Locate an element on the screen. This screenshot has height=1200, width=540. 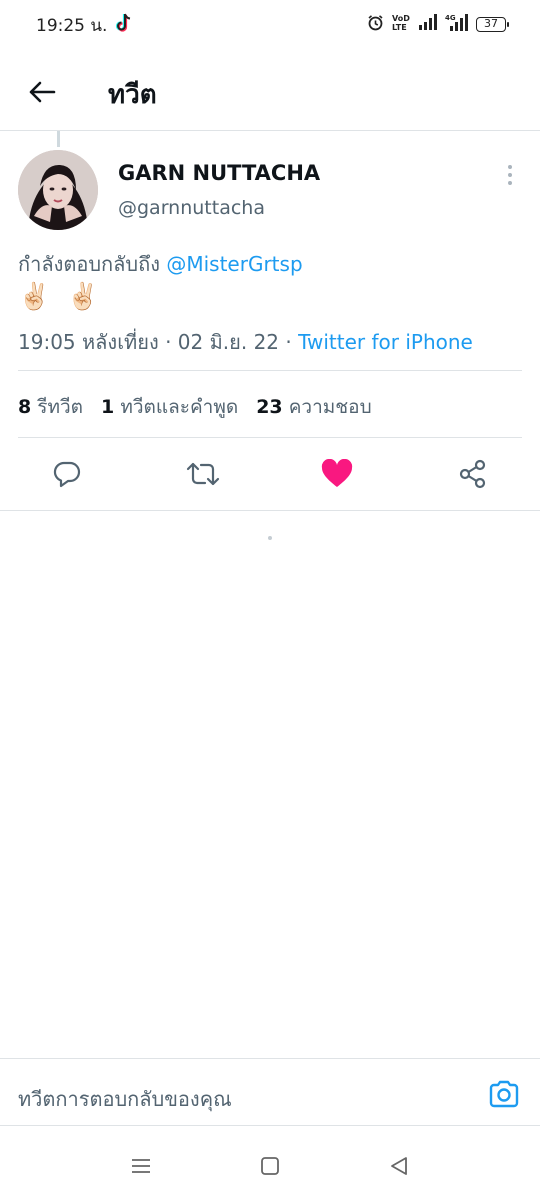
page-title: ทวีต is located at coordinates (132, 95).